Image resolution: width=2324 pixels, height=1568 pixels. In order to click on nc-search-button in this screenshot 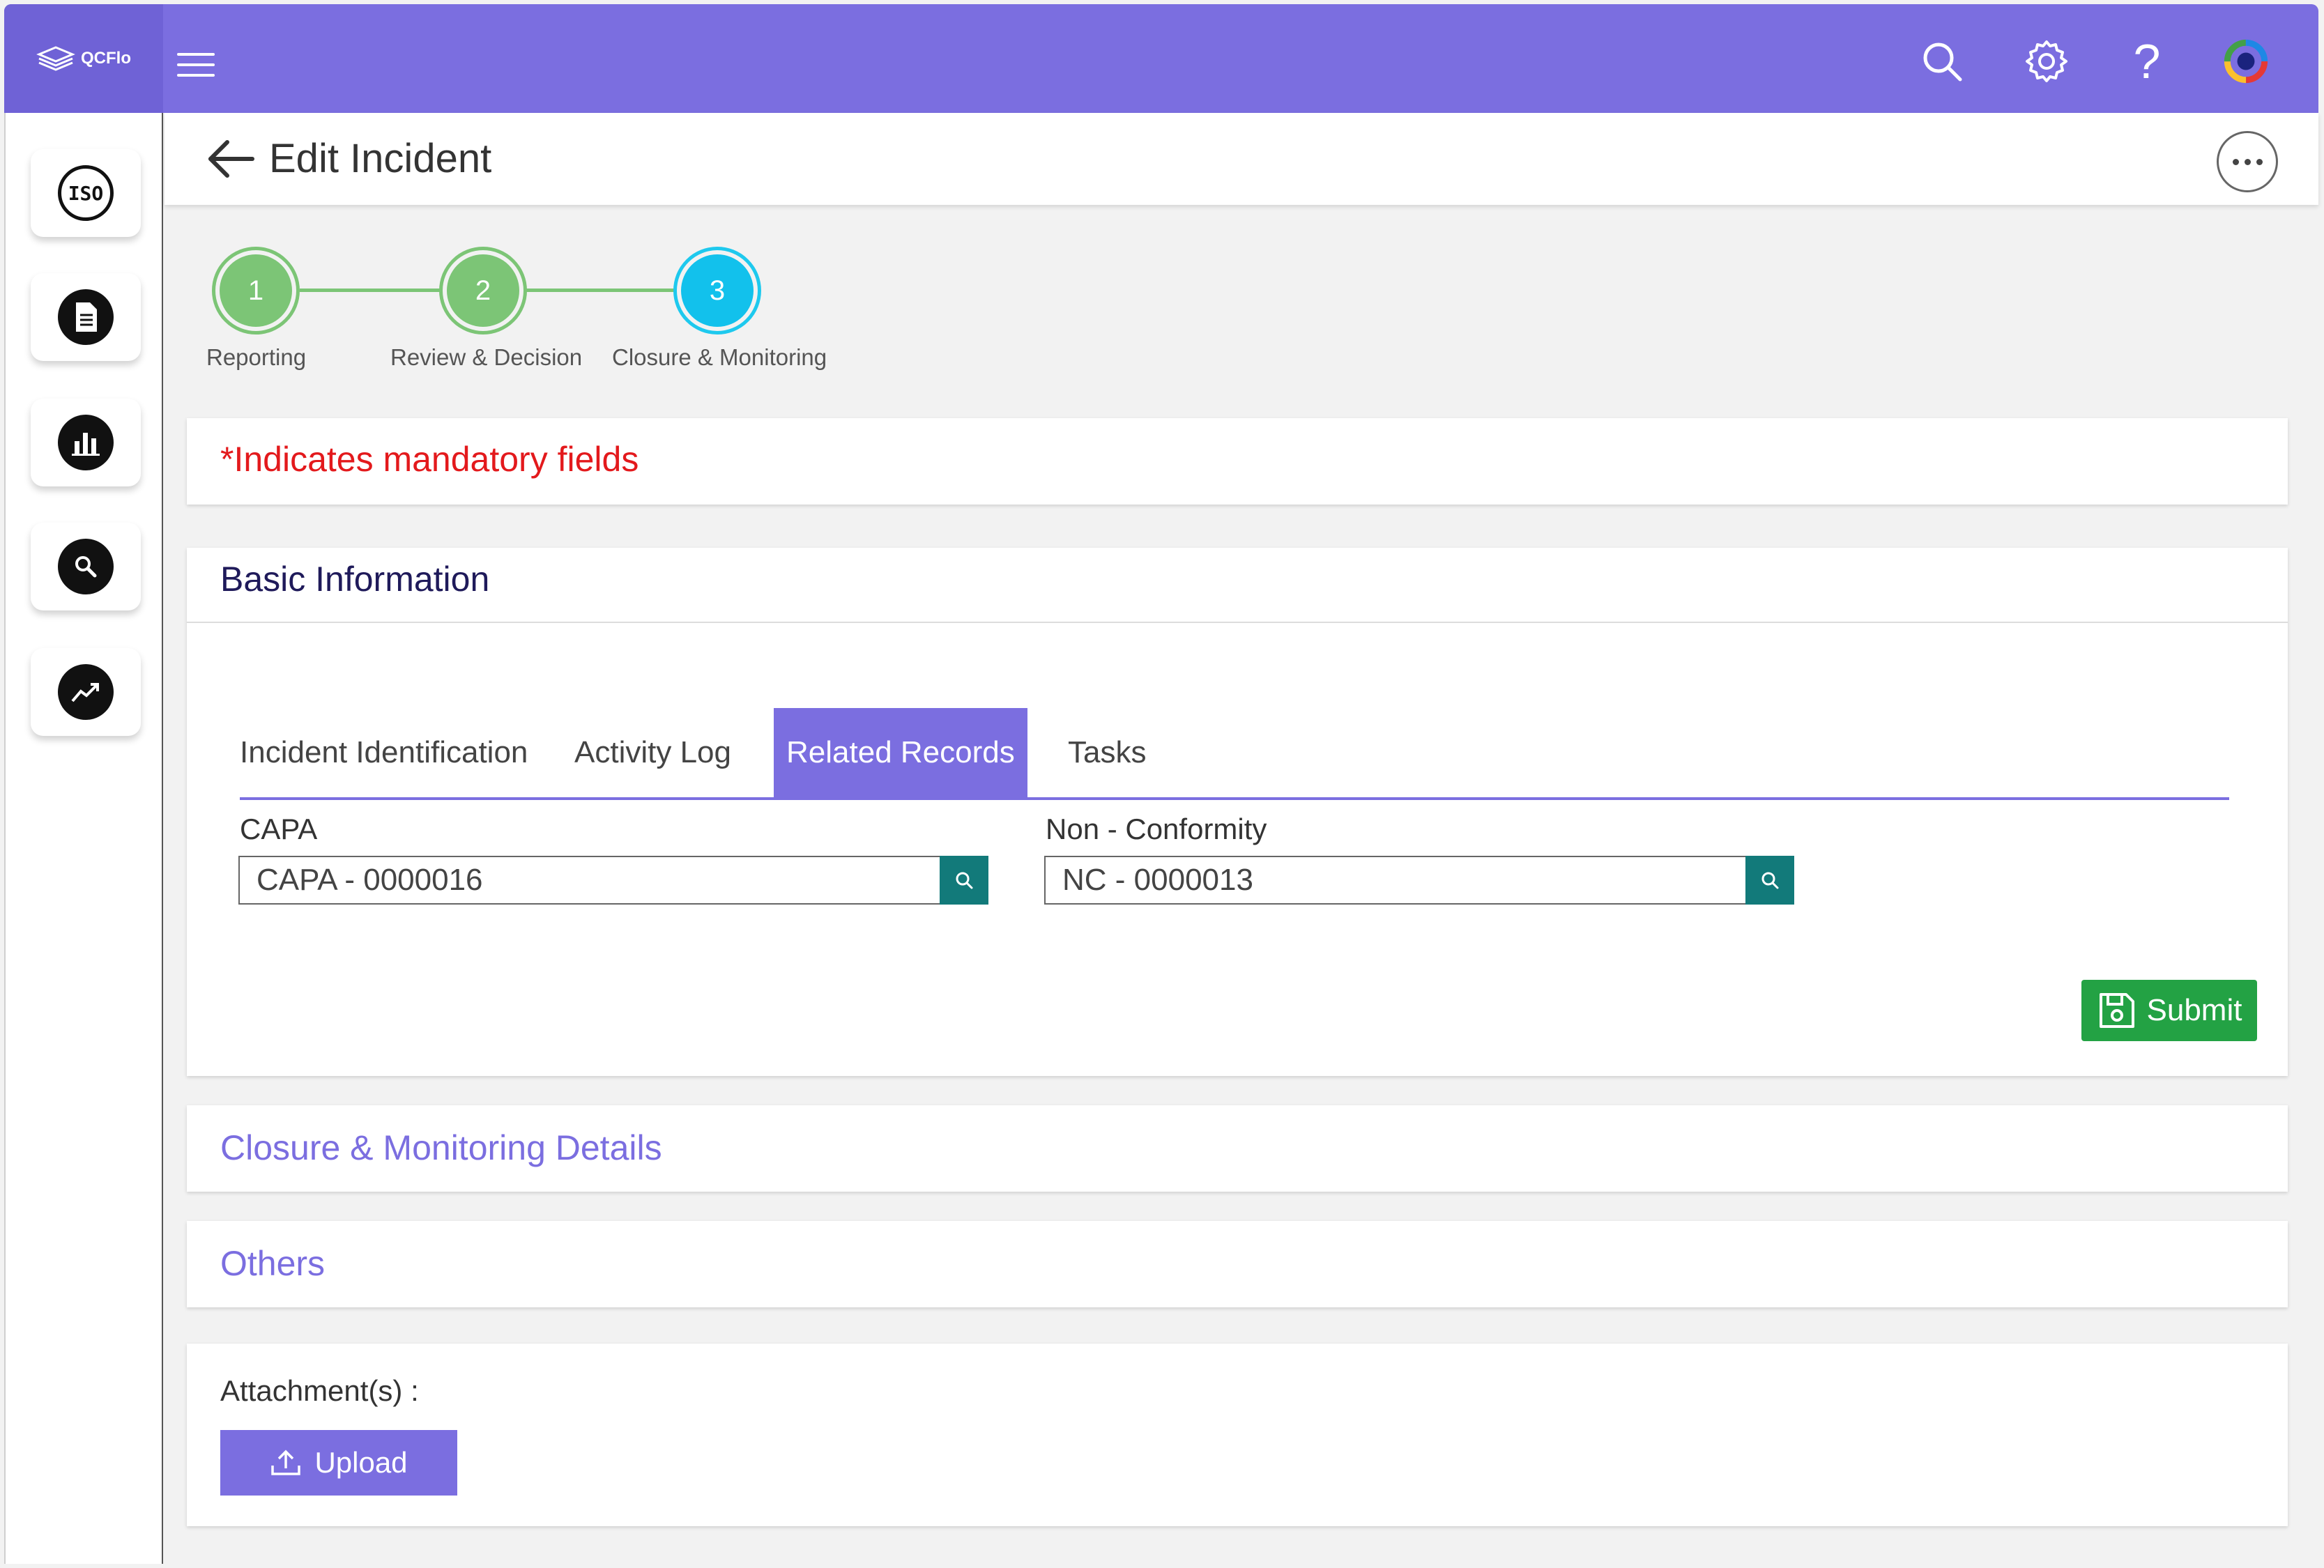, I will do `click(1769, 880)`.